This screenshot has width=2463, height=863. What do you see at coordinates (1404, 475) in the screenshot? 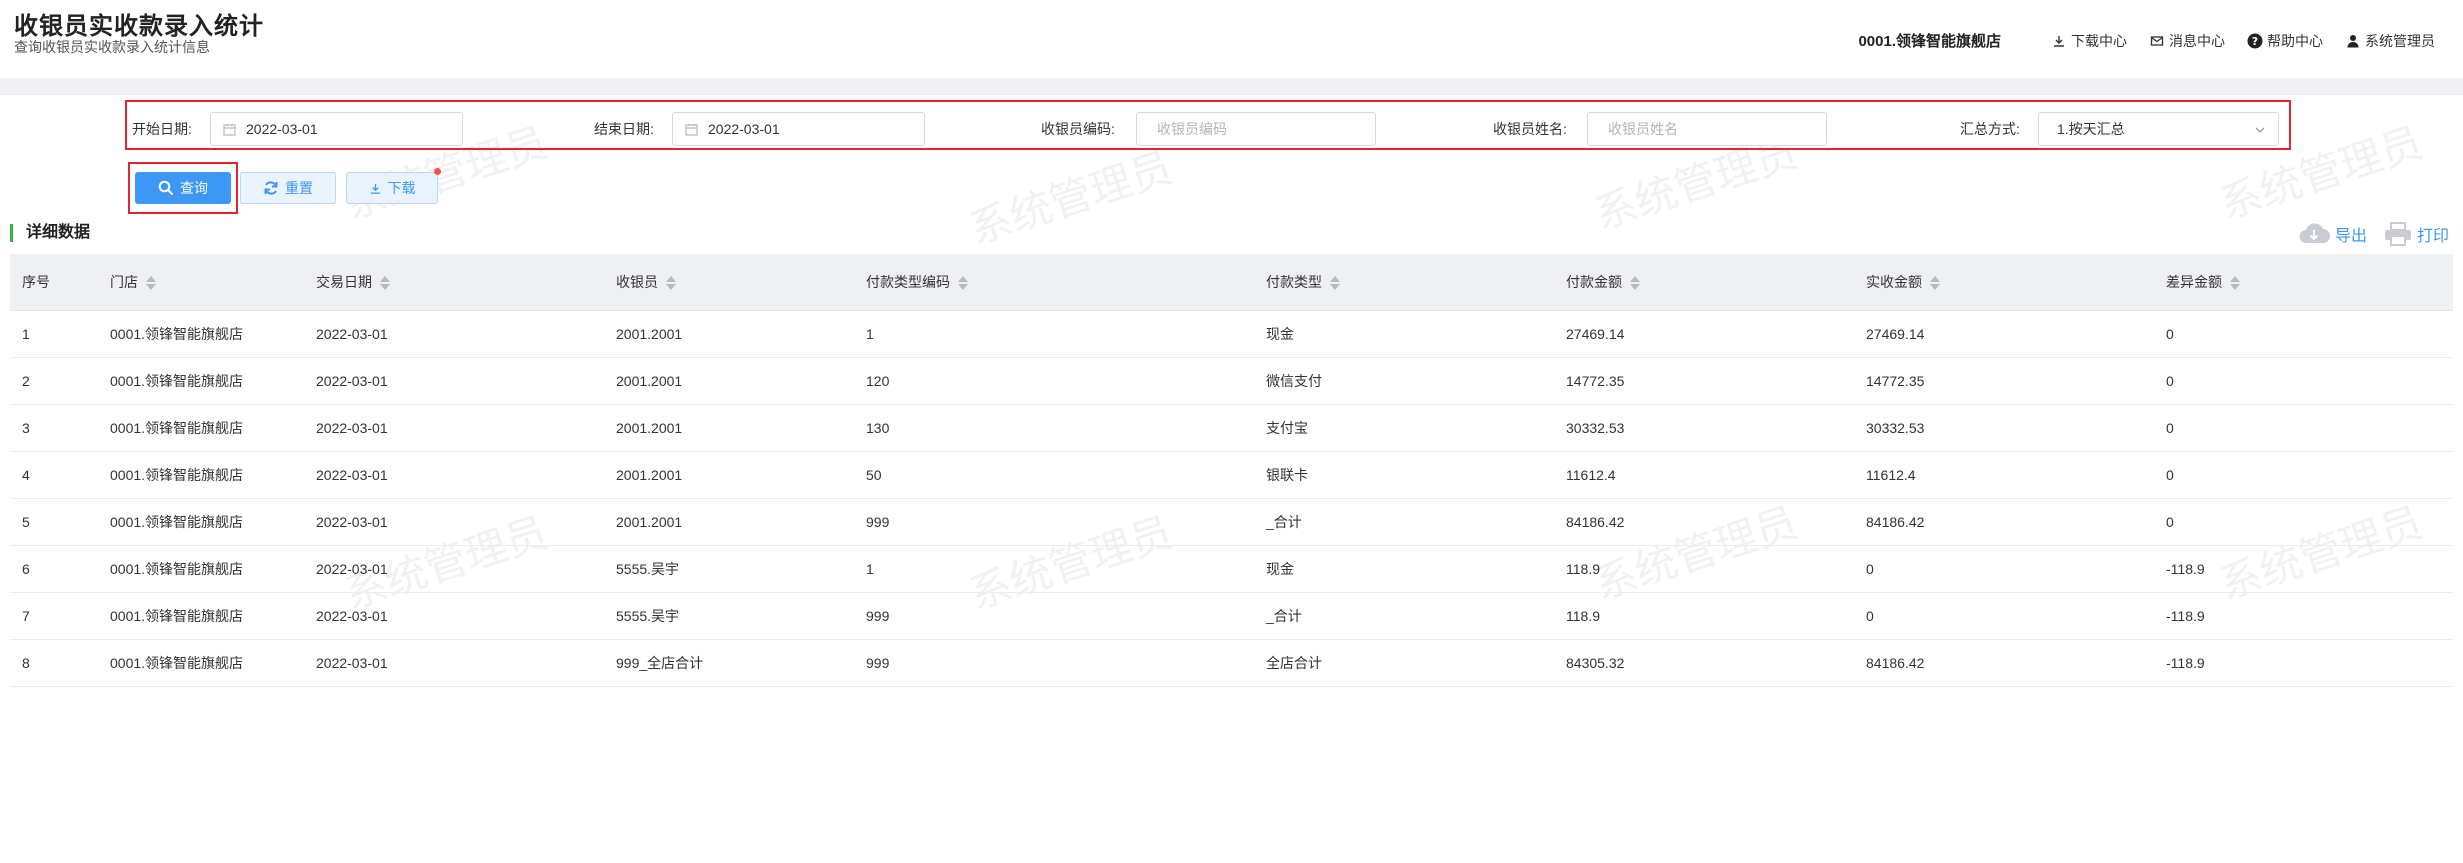
I see `cell: 银联卡` at bounding box center [1404, 475].